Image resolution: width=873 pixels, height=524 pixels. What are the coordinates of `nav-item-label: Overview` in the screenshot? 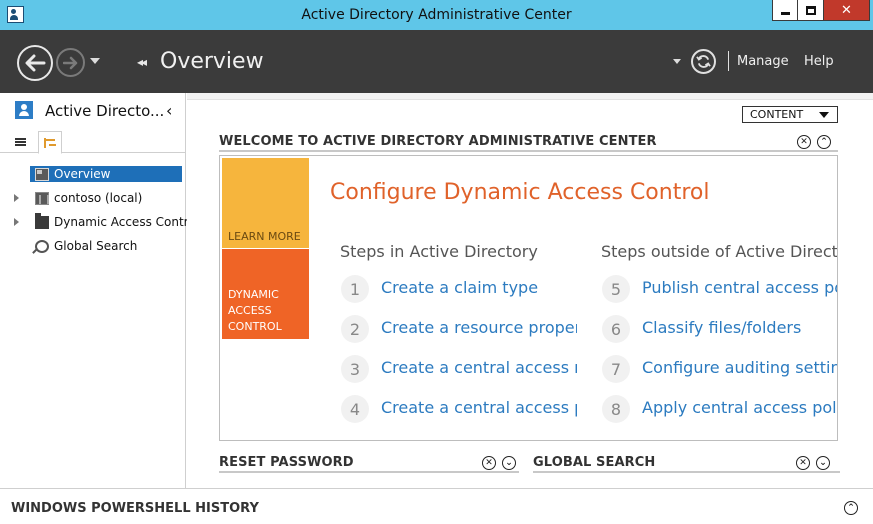 It's located at (82, 174).